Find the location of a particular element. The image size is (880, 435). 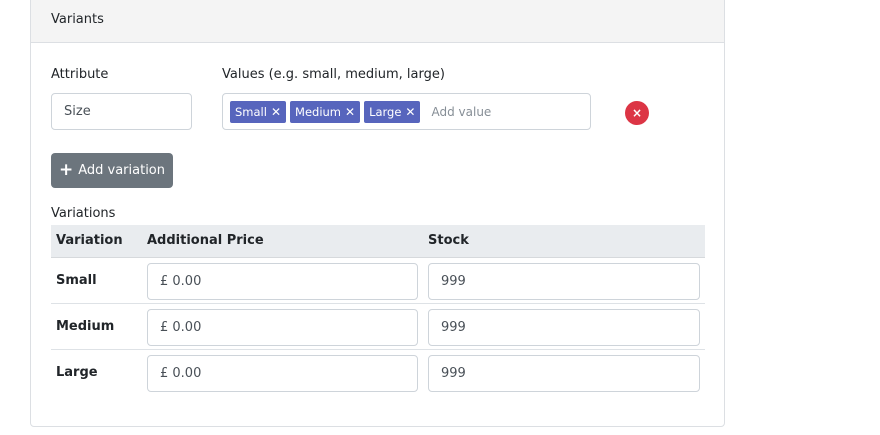

close-icon: × is located at coordinates (637, 113).